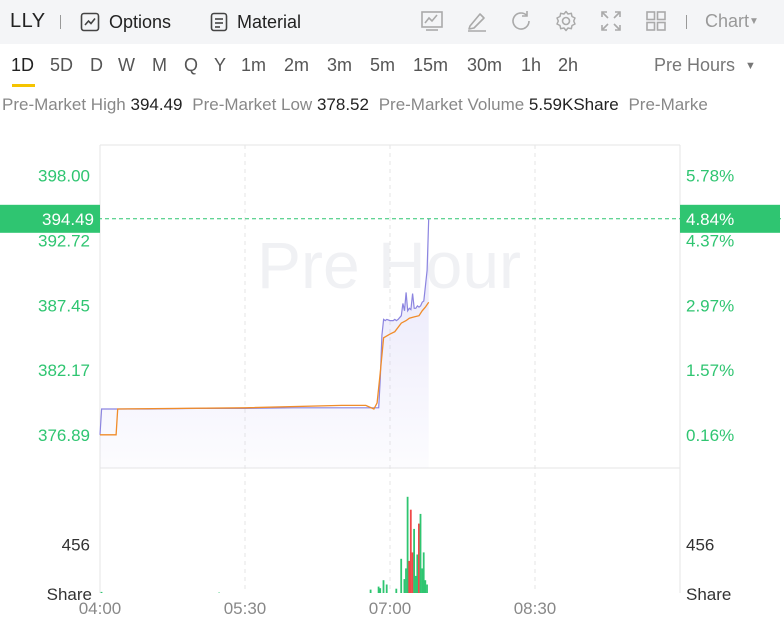 The width and height of the screenshot is (784, 622). What do you see at coordinates (245, 608) in the screenshot?
I see `x-tick-label: 05:30` at bounding box center [245, 608].